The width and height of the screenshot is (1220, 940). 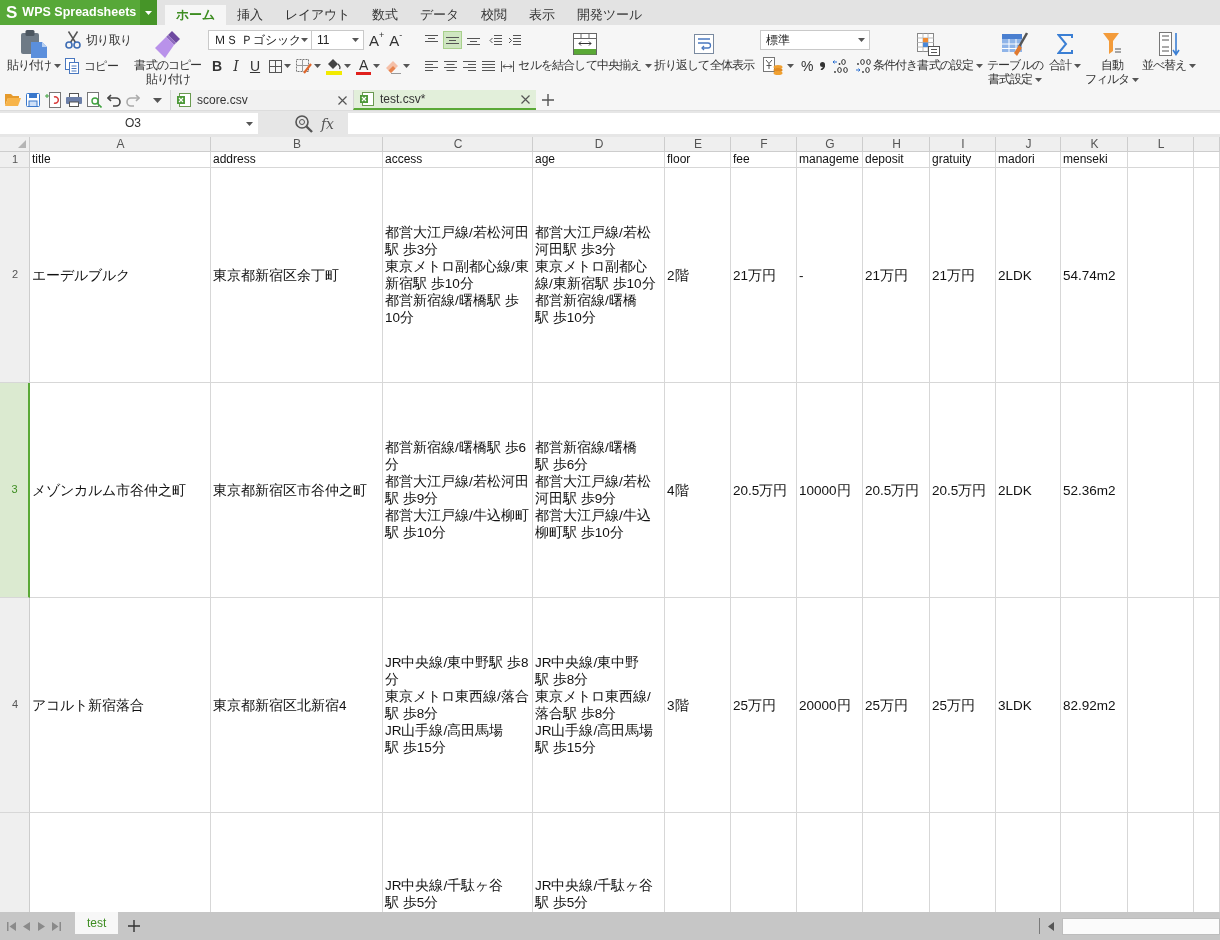 What do you see at coordinates (807, 66) in the screenshot?
I see `percent-button: %` at bounding box center [807, 66].